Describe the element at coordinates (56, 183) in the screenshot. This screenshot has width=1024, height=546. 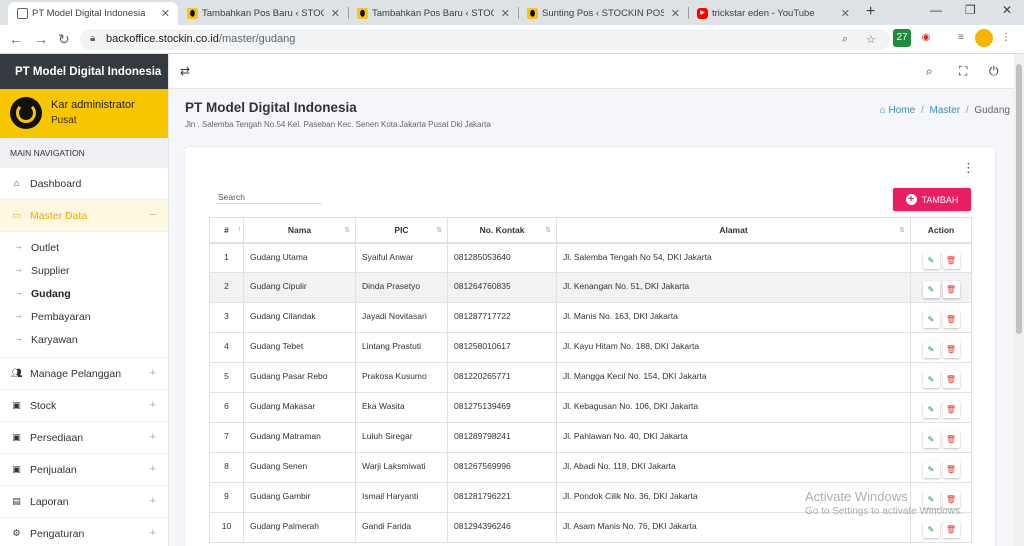
I see `sidebar-item-label: Dashboard` at that location.